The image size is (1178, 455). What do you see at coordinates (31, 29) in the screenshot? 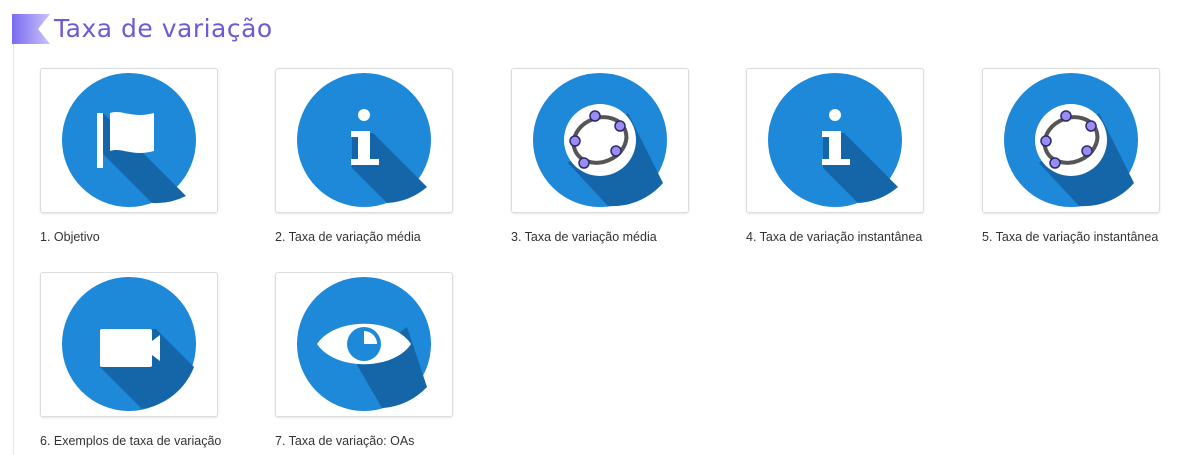
I see `banner-chevron-icon` at bounding box center [31, 29].